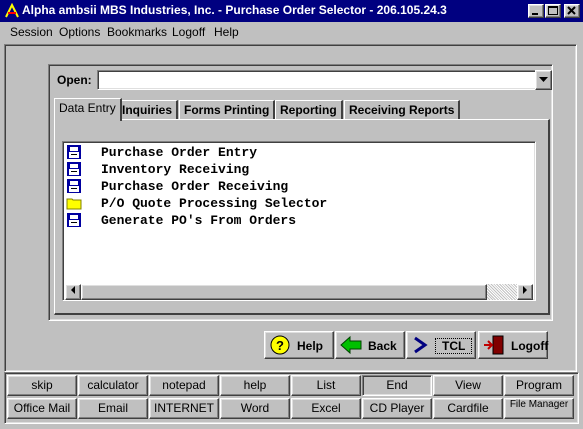  I want to click on close-button, so click(572, 11).